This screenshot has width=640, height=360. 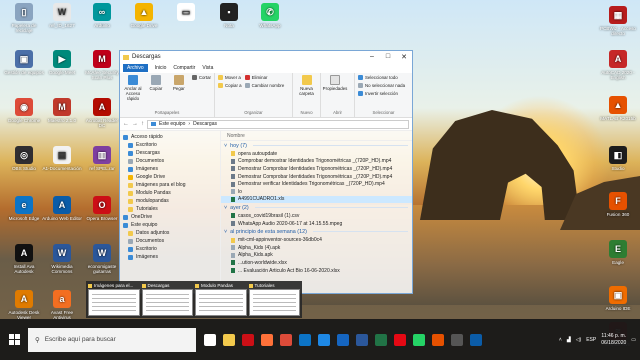 What do you see at coordinates (156, 92) in the screenshot?
I see `copy-button: Copiar` at bounding box center [156, 92].